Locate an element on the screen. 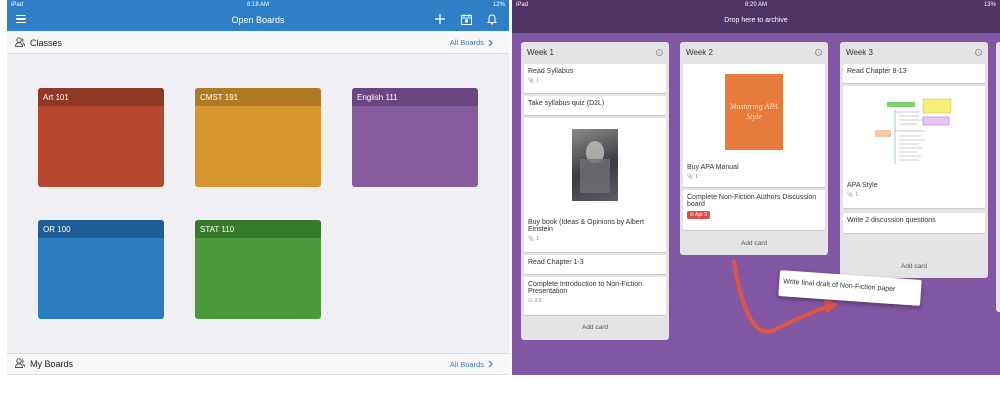 The height and width of the screenshot is (418, 1000). add-icon is located at coordinates (440, 19).